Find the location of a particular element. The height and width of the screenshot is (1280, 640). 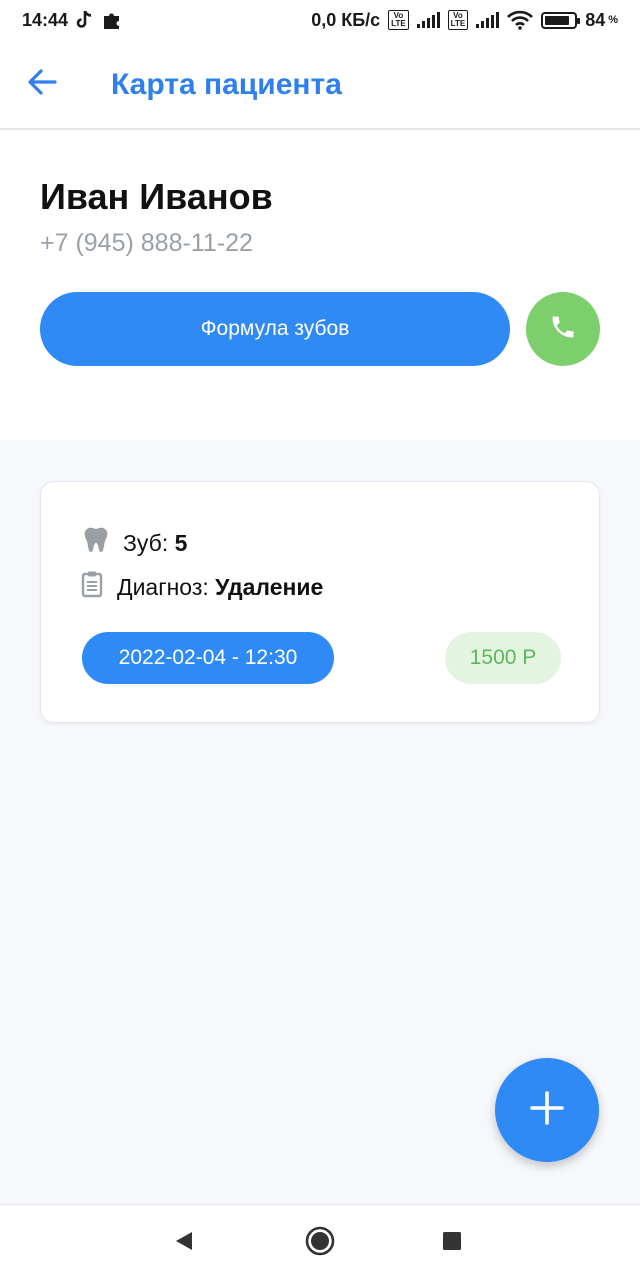

diagnosis-row: Диагноз: Удаление is located at coordinates (202, 587).